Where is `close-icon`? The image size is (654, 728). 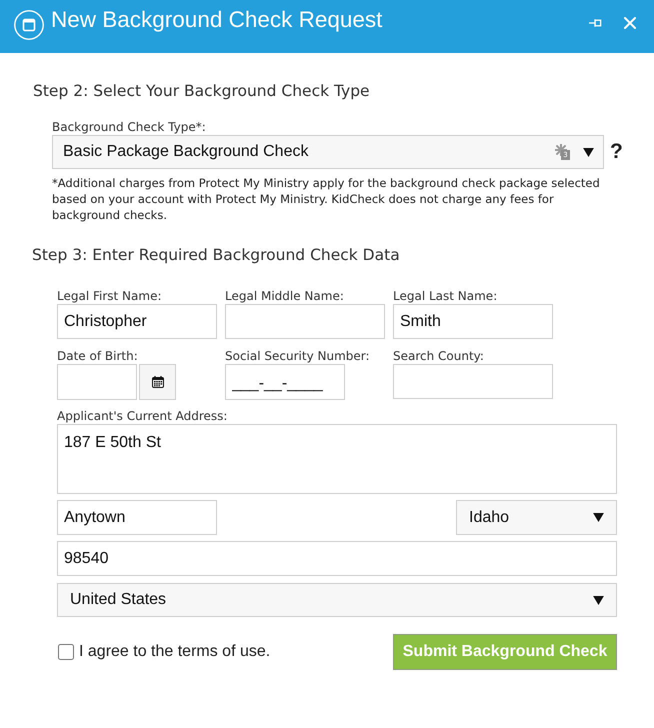
close-icon is located at coordinates (630, 23).